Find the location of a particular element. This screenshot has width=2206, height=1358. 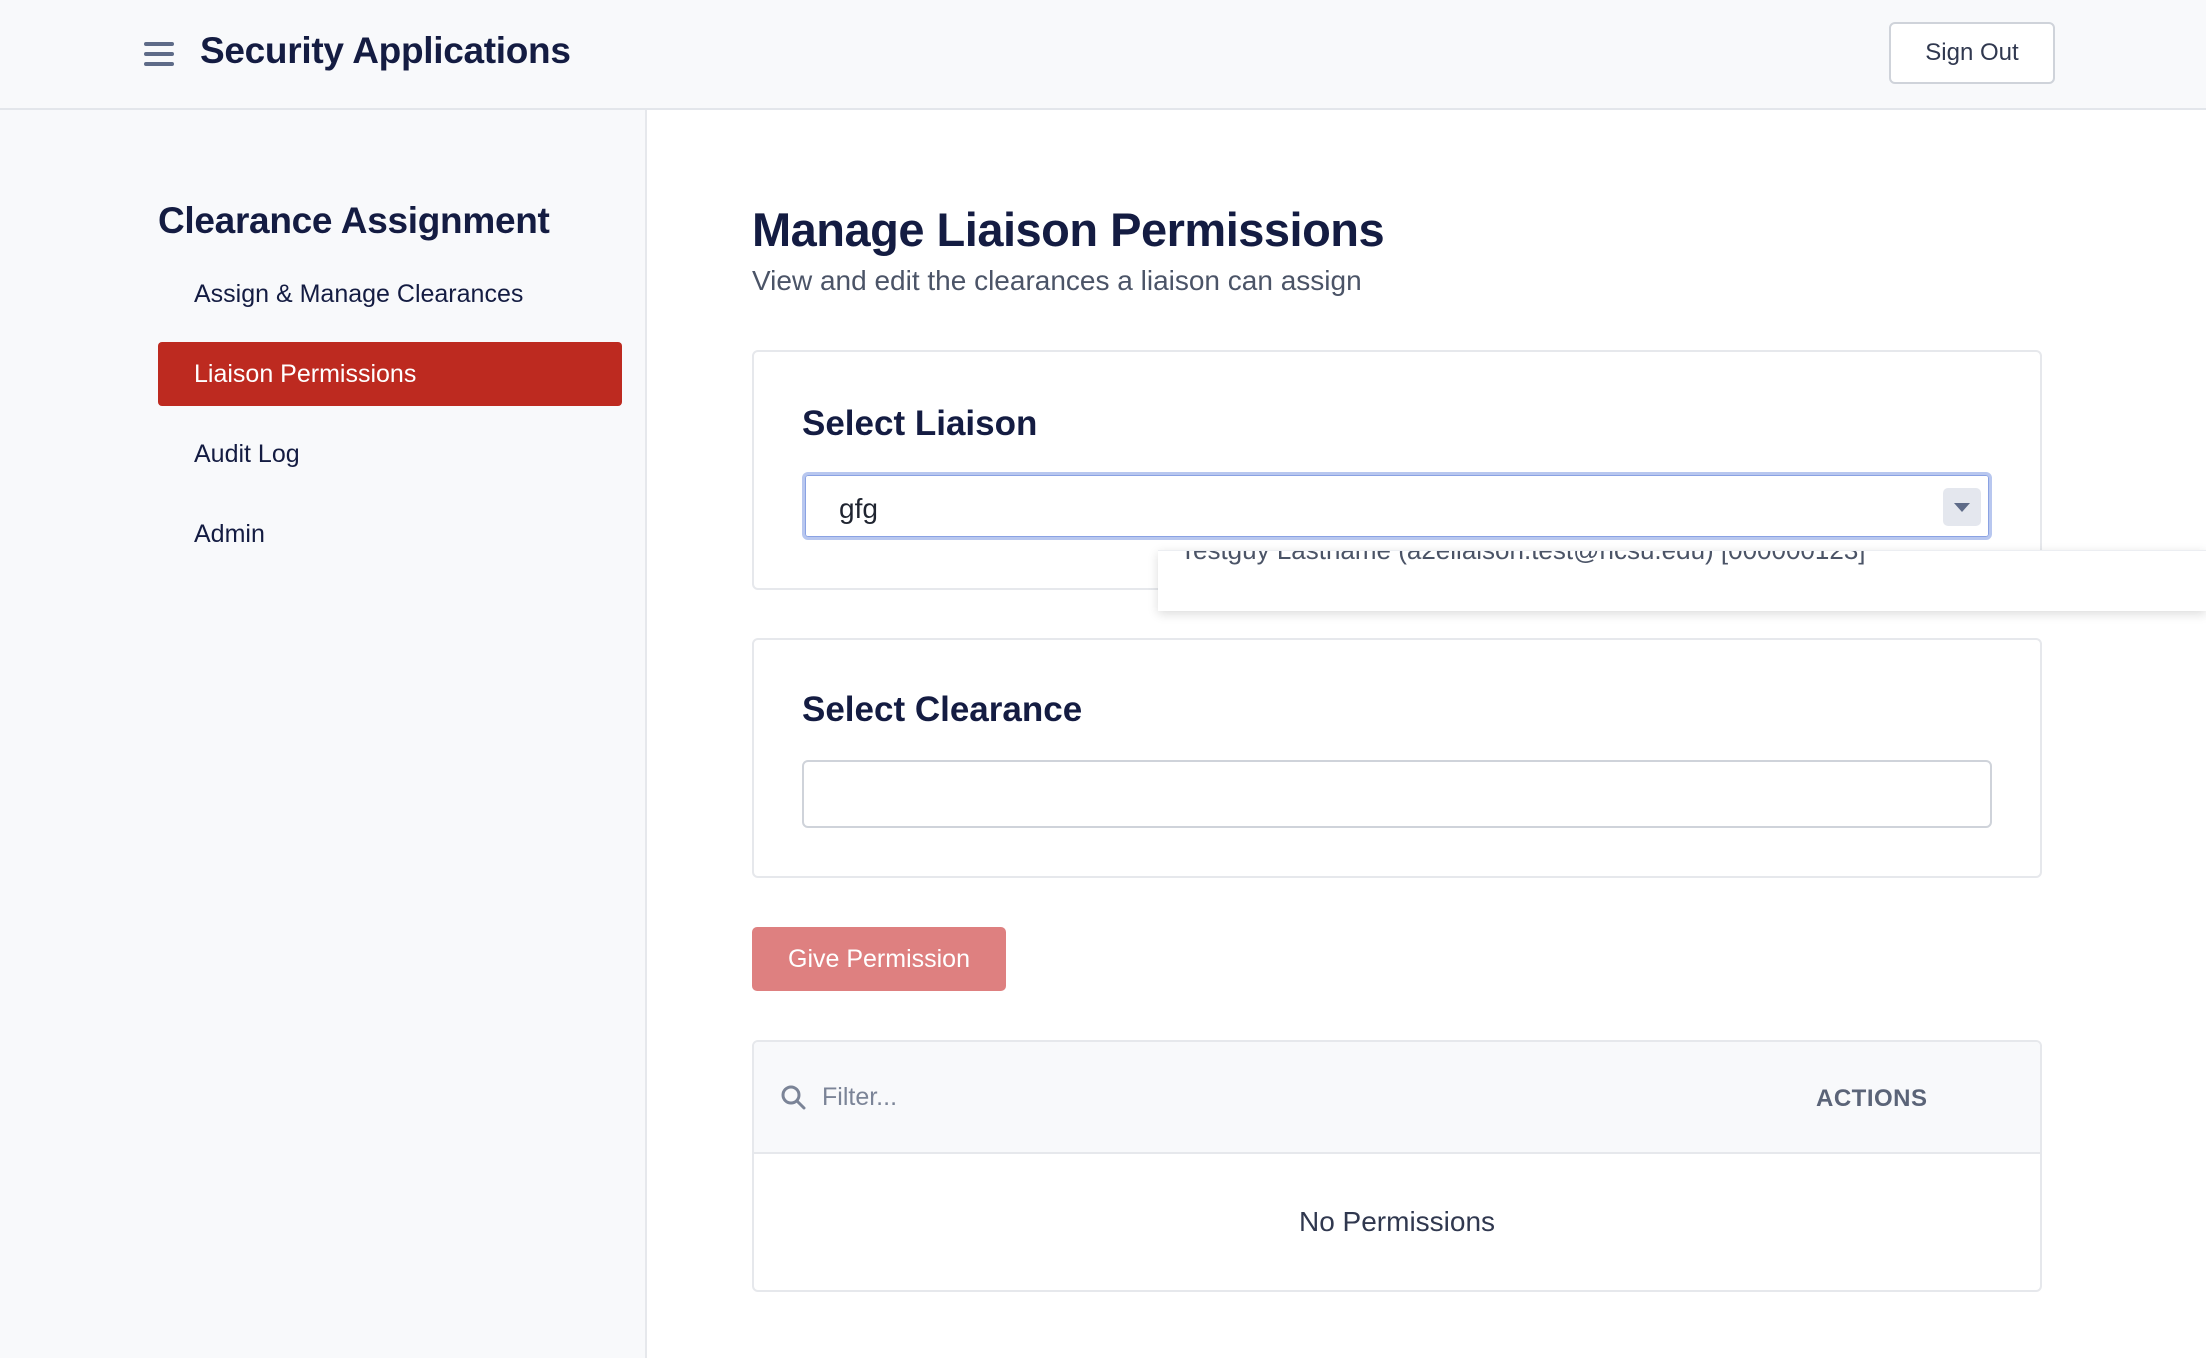

sidebar-item-admin: Admin is located at coordinates (390, 534).